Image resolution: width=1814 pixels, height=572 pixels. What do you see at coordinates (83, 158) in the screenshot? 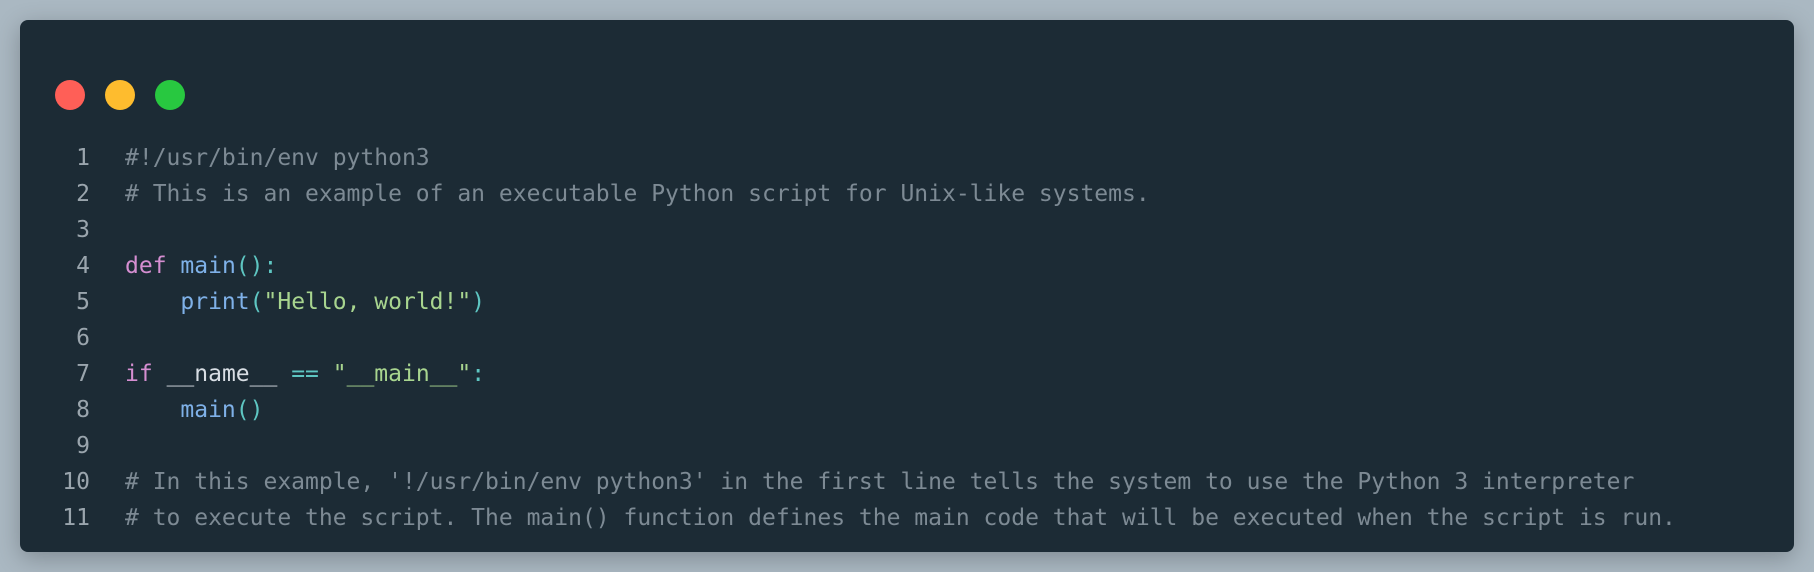
I see `line-number: 1` at bounding box center [83, 158].